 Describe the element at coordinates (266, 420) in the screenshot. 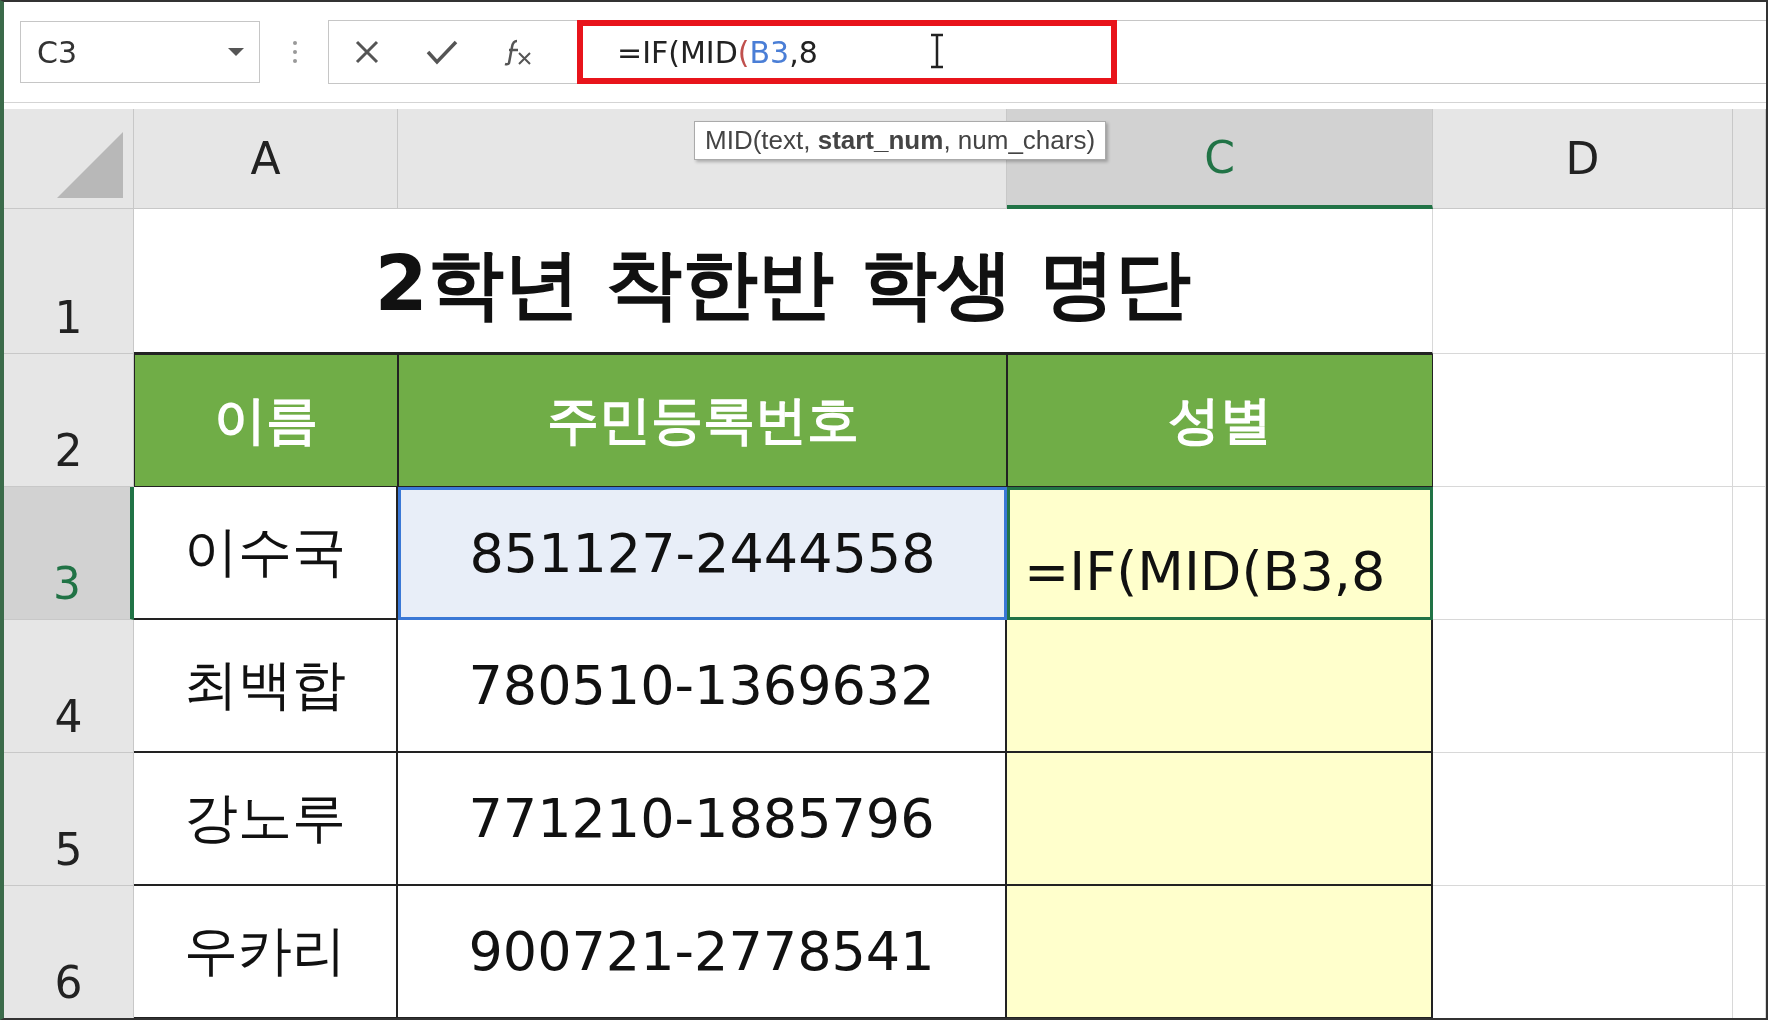

I see `header-cell: 이름` at that location.